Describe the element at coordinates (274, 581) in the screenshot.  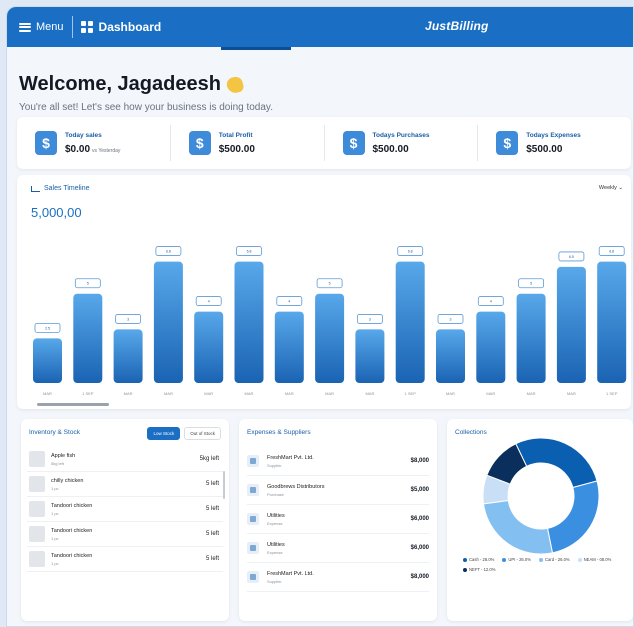
I see `supplier-type: Supplier` at that location.